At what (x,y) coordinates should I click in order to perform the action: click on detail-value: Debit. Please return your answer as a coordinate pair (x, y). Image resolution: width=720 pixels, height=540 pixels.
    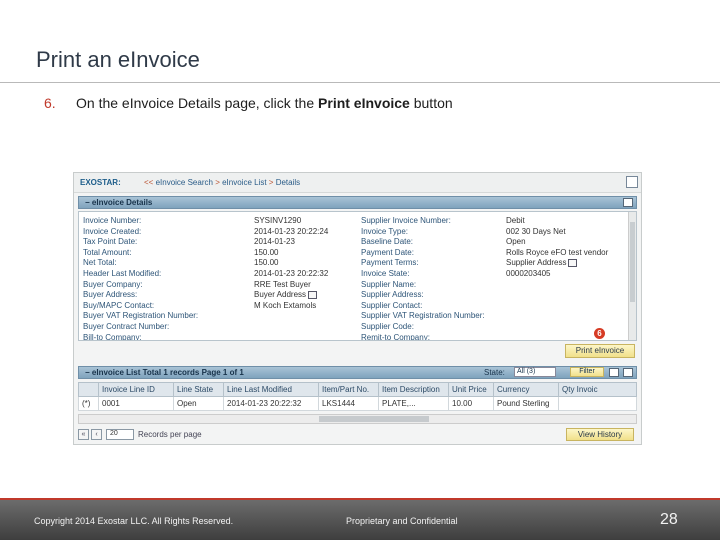
    Looking at the image, I should click on (515, 220).